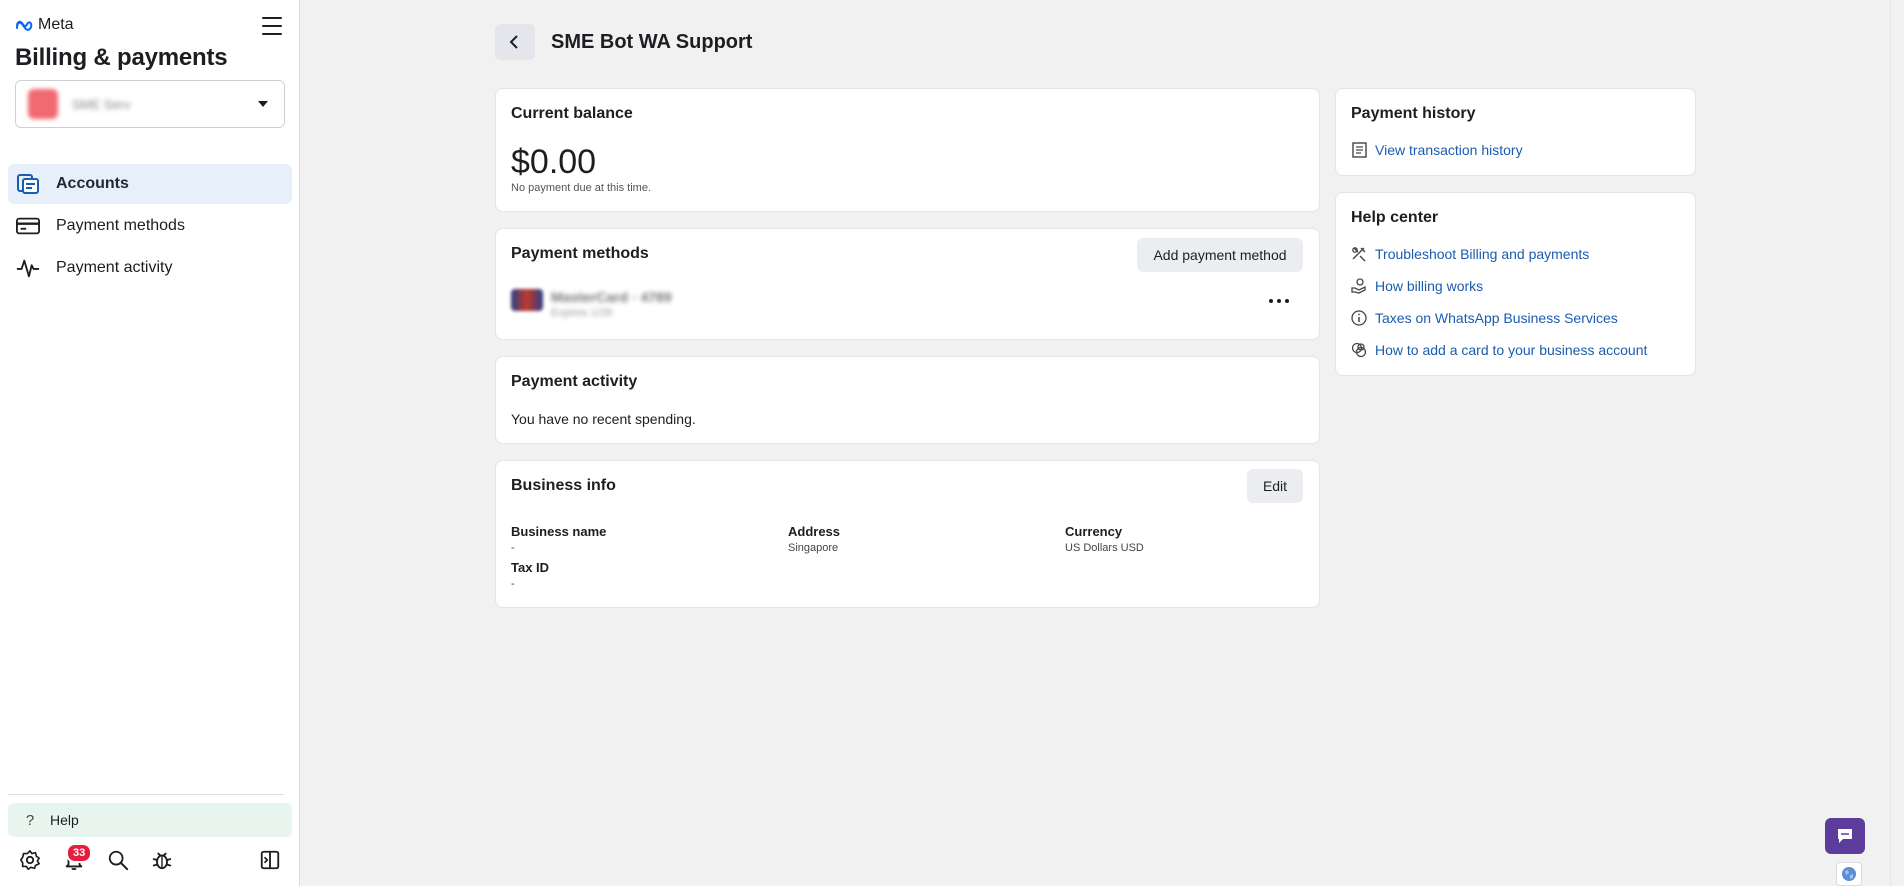 This screenshot has width=1904, height=886. I want to click on page-heading: Billing & payments, so click(121, 57).